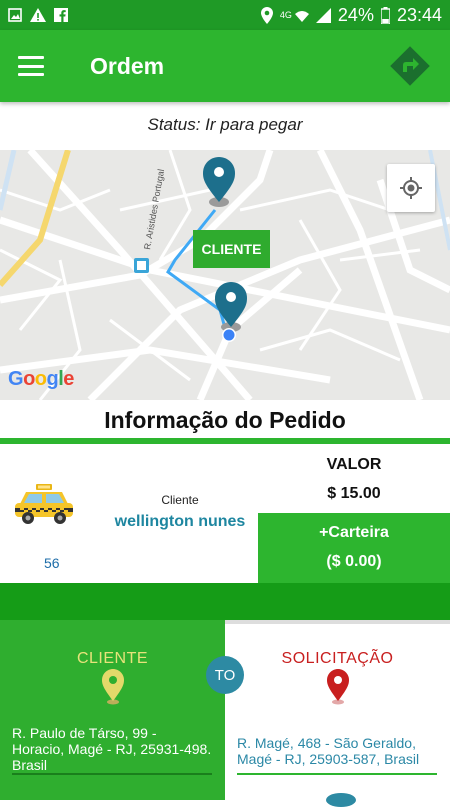 This screenshot has width=450, height=807. Describe the element at coordinates (61, 15) in the screenshot. I see `facebook-icon` at that location.